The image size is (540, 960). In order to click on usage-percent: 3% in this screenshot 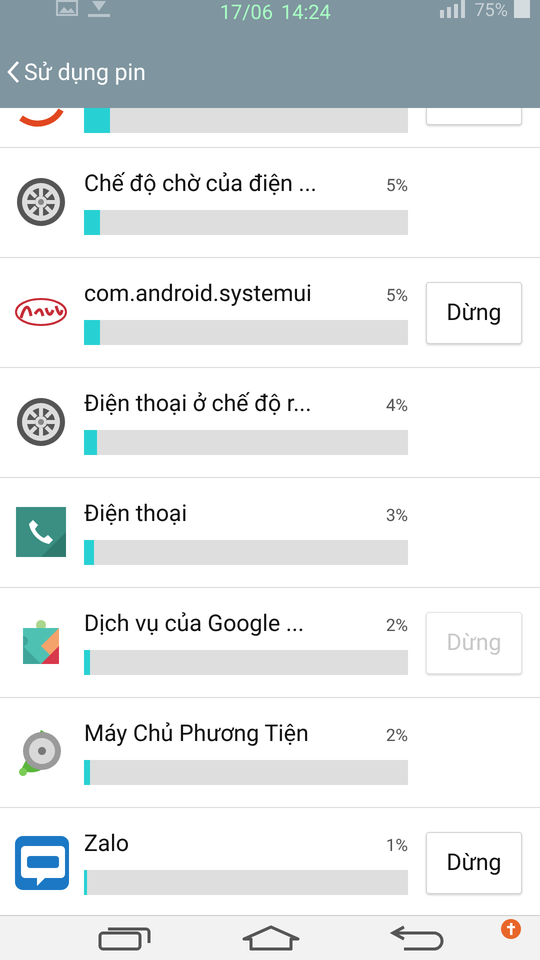, I will do `click(397, 516)`.